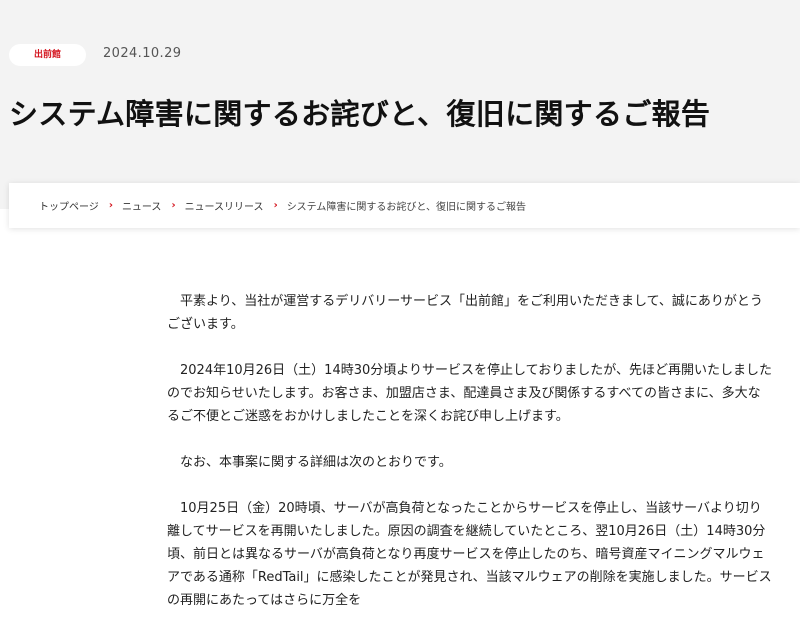  Describe the element at coordinates (142, 53) in the screenshot. I see `publish-date: 2024.10.29` at that location.